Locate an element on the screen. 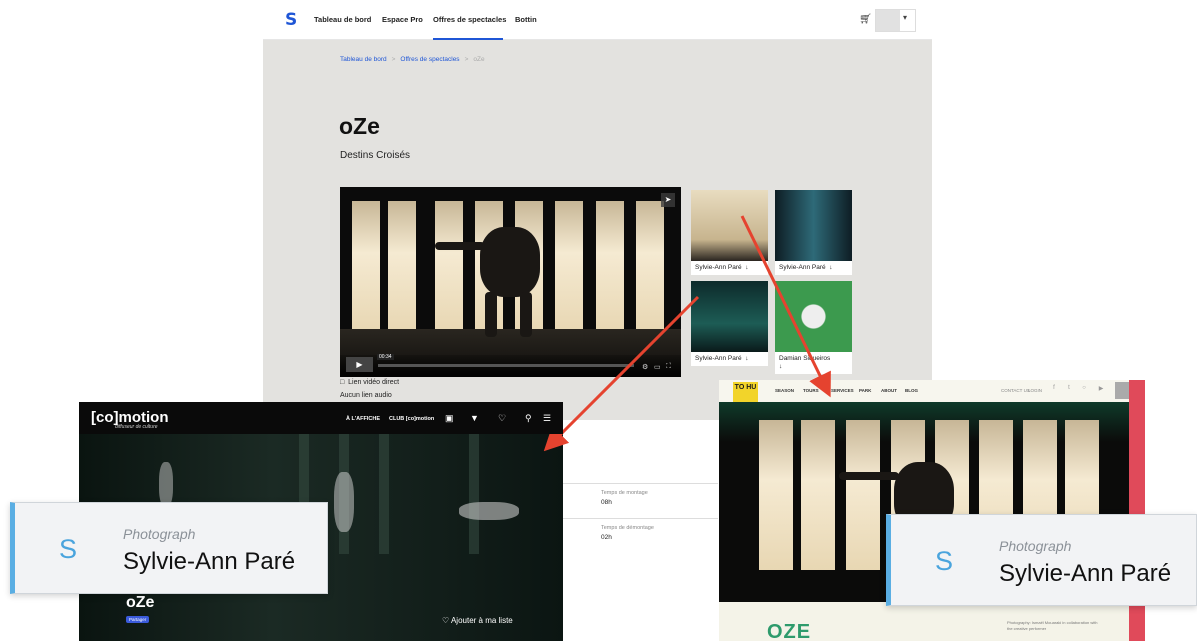 The image size is (1197, 641). active-nav-indicator is located at coordinates (468, 39).